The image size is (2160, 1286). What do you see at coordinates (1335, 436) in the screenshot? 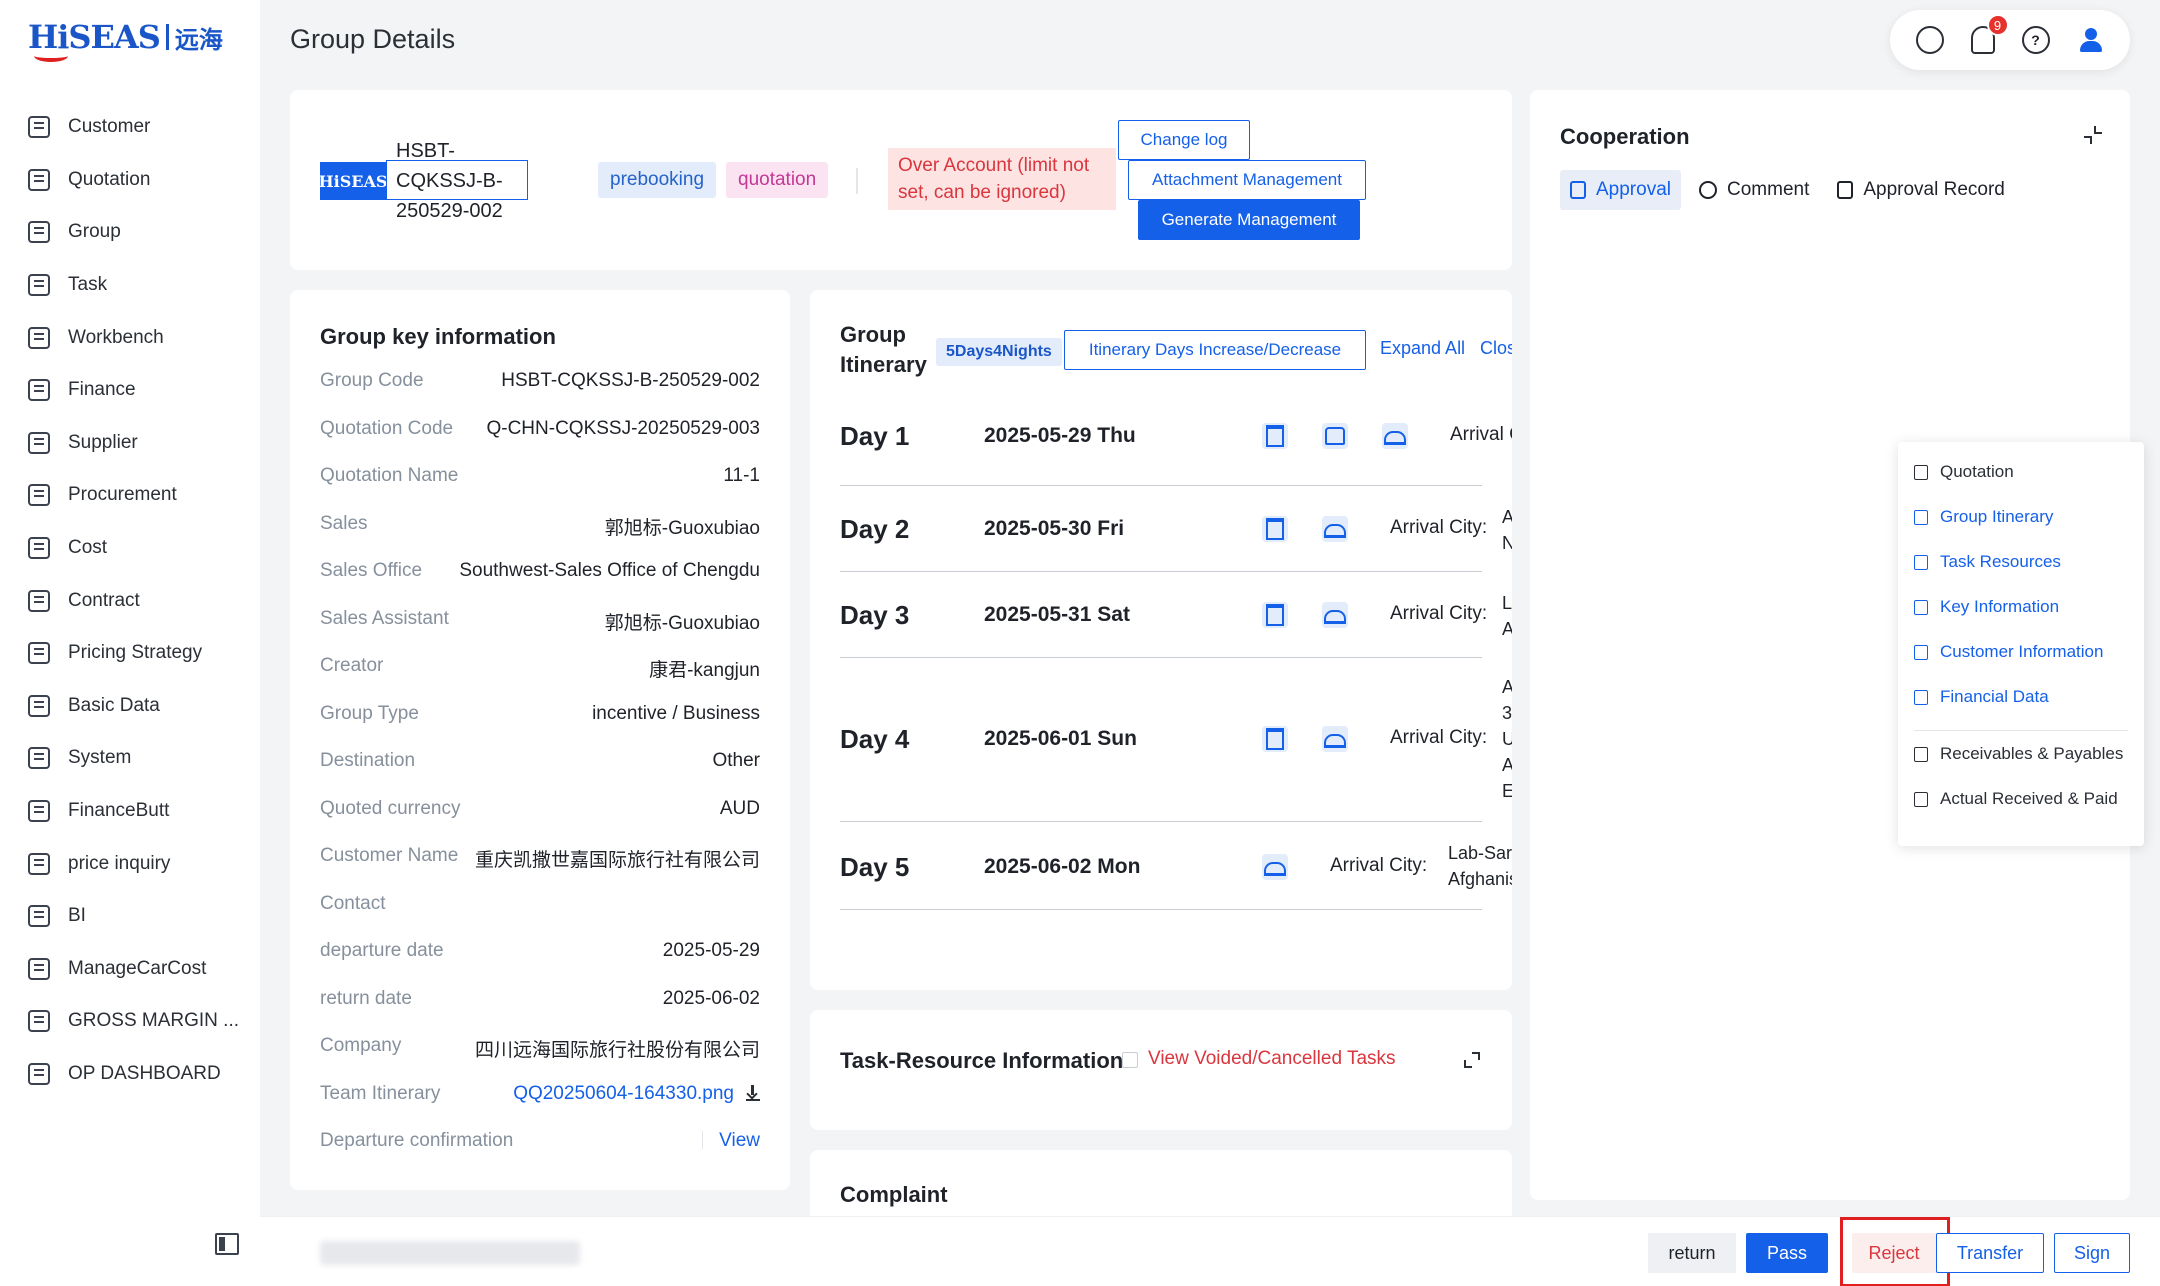
I see `bus-icon` at bounding box center [1335, 436].